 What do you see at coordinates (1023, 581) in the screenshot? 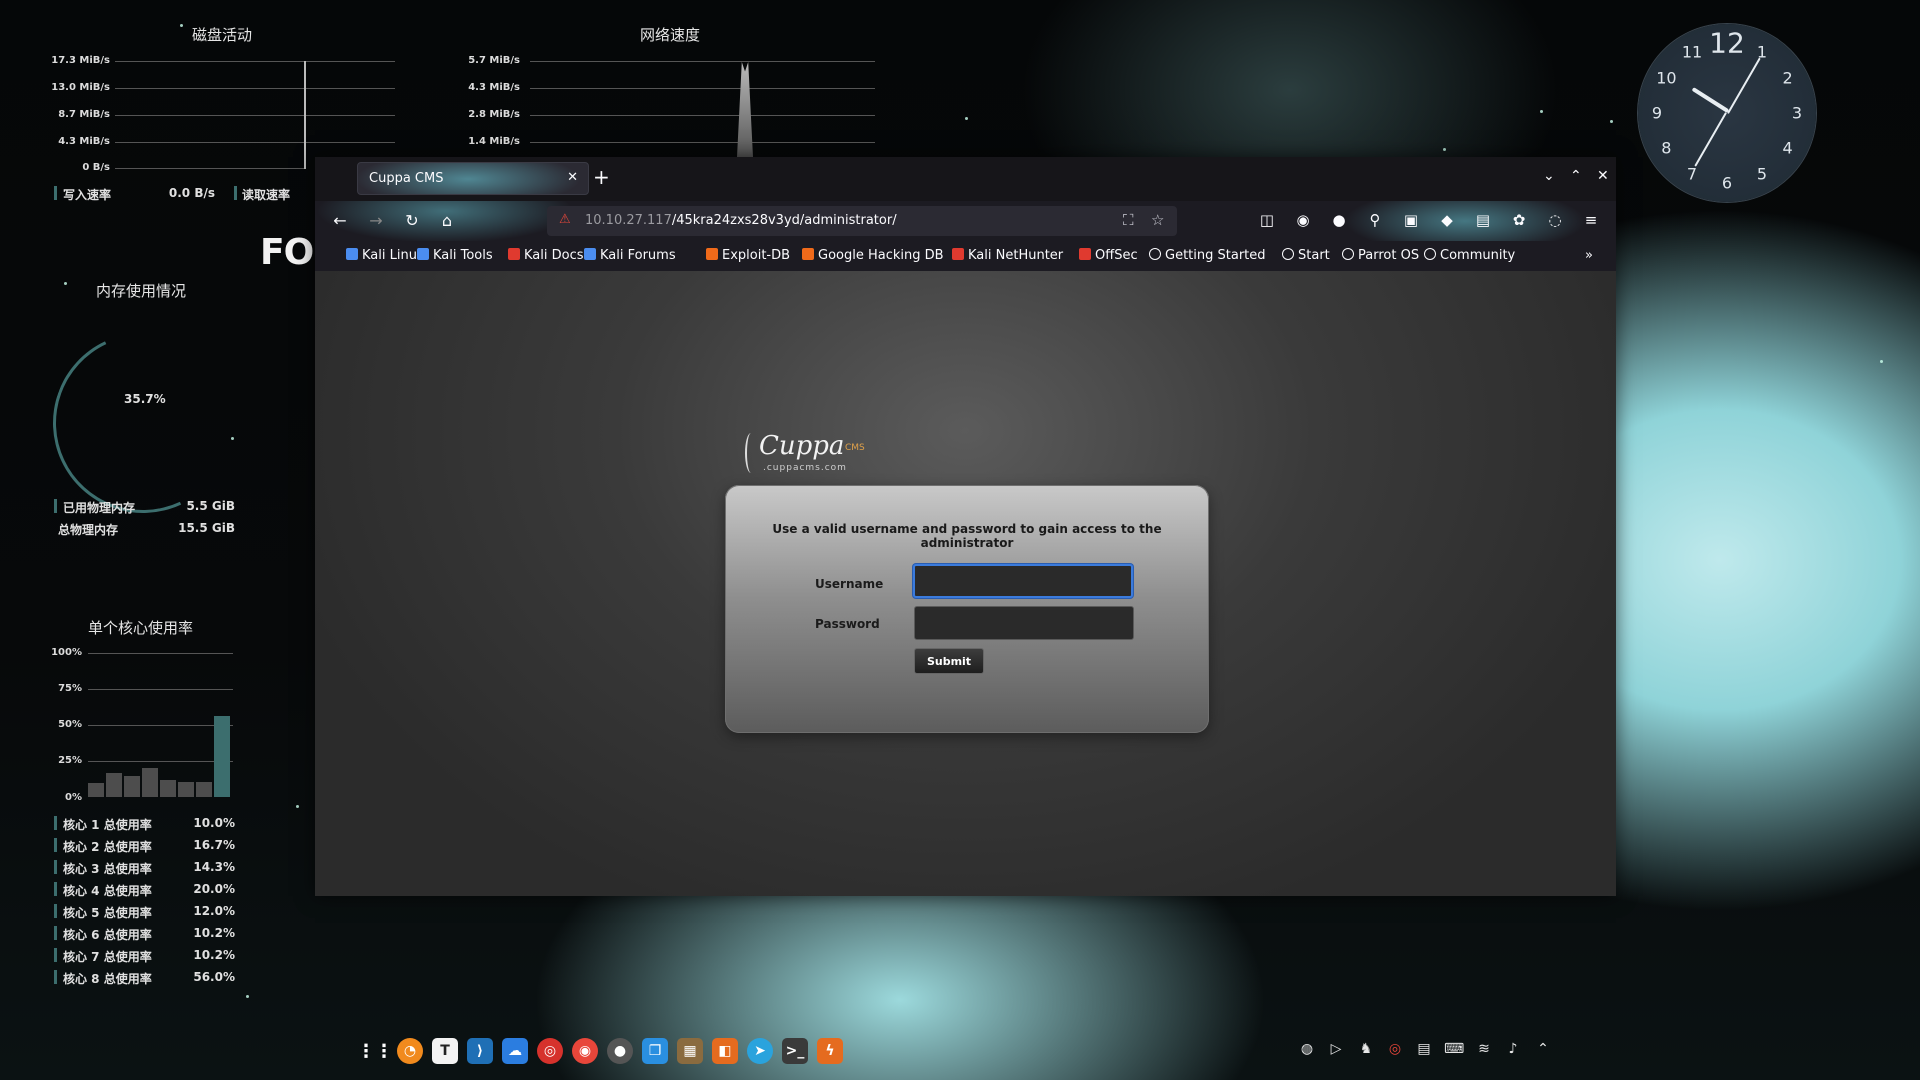
I see `username-input` at bounding box center [1023, 581].